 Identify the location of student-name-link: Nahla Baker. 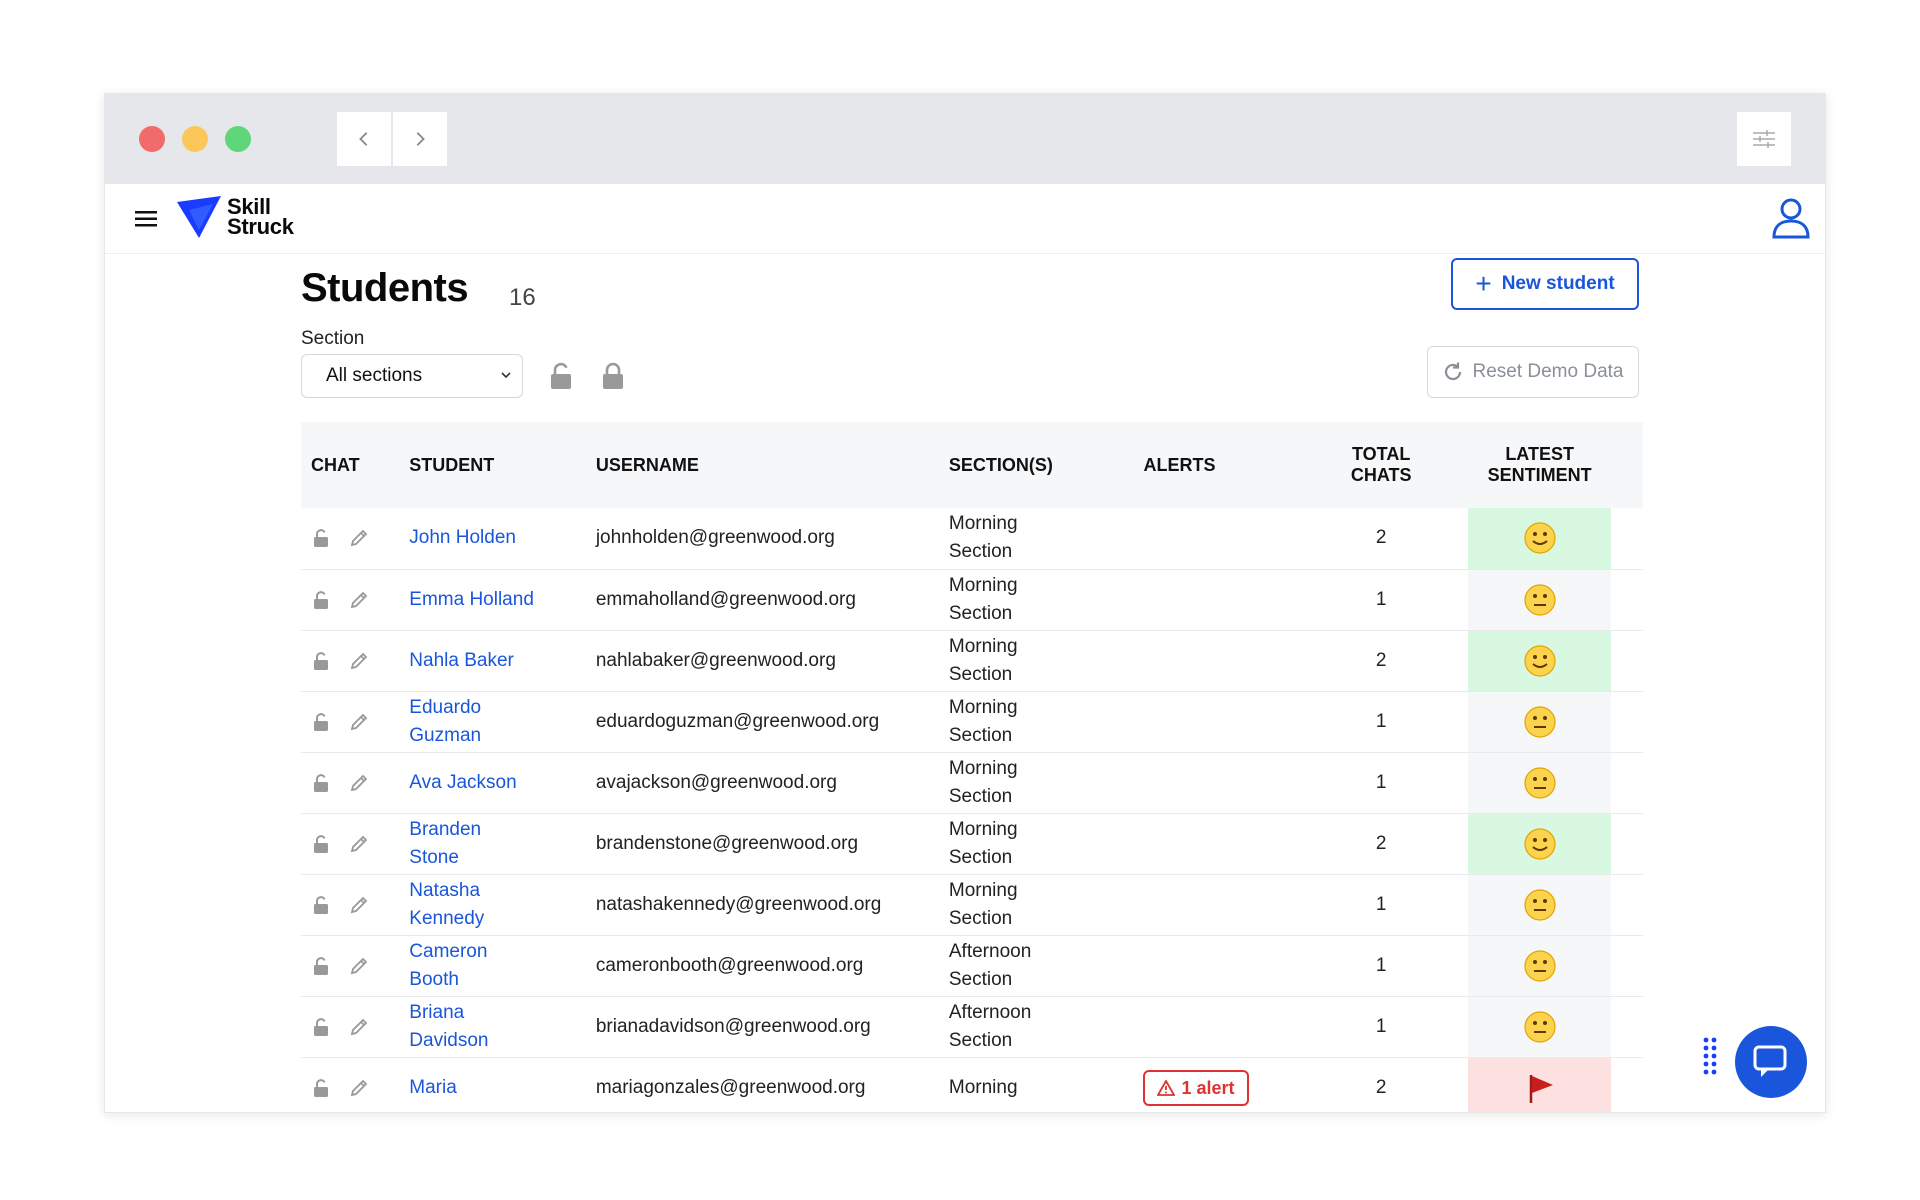
(492, 661).